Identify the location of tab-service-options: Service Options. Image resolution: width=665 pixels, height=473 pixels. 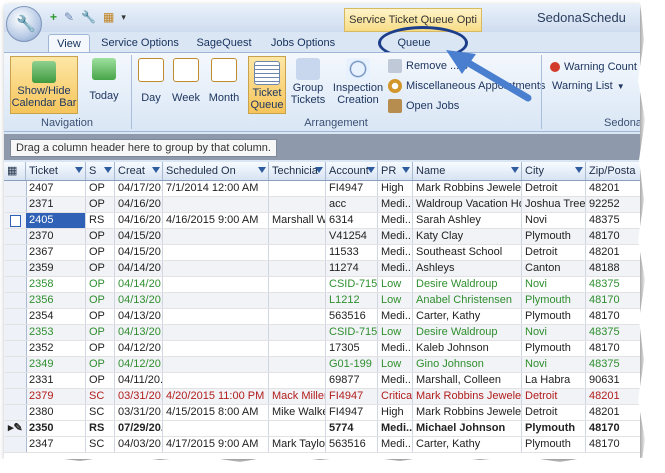
(140, 43).